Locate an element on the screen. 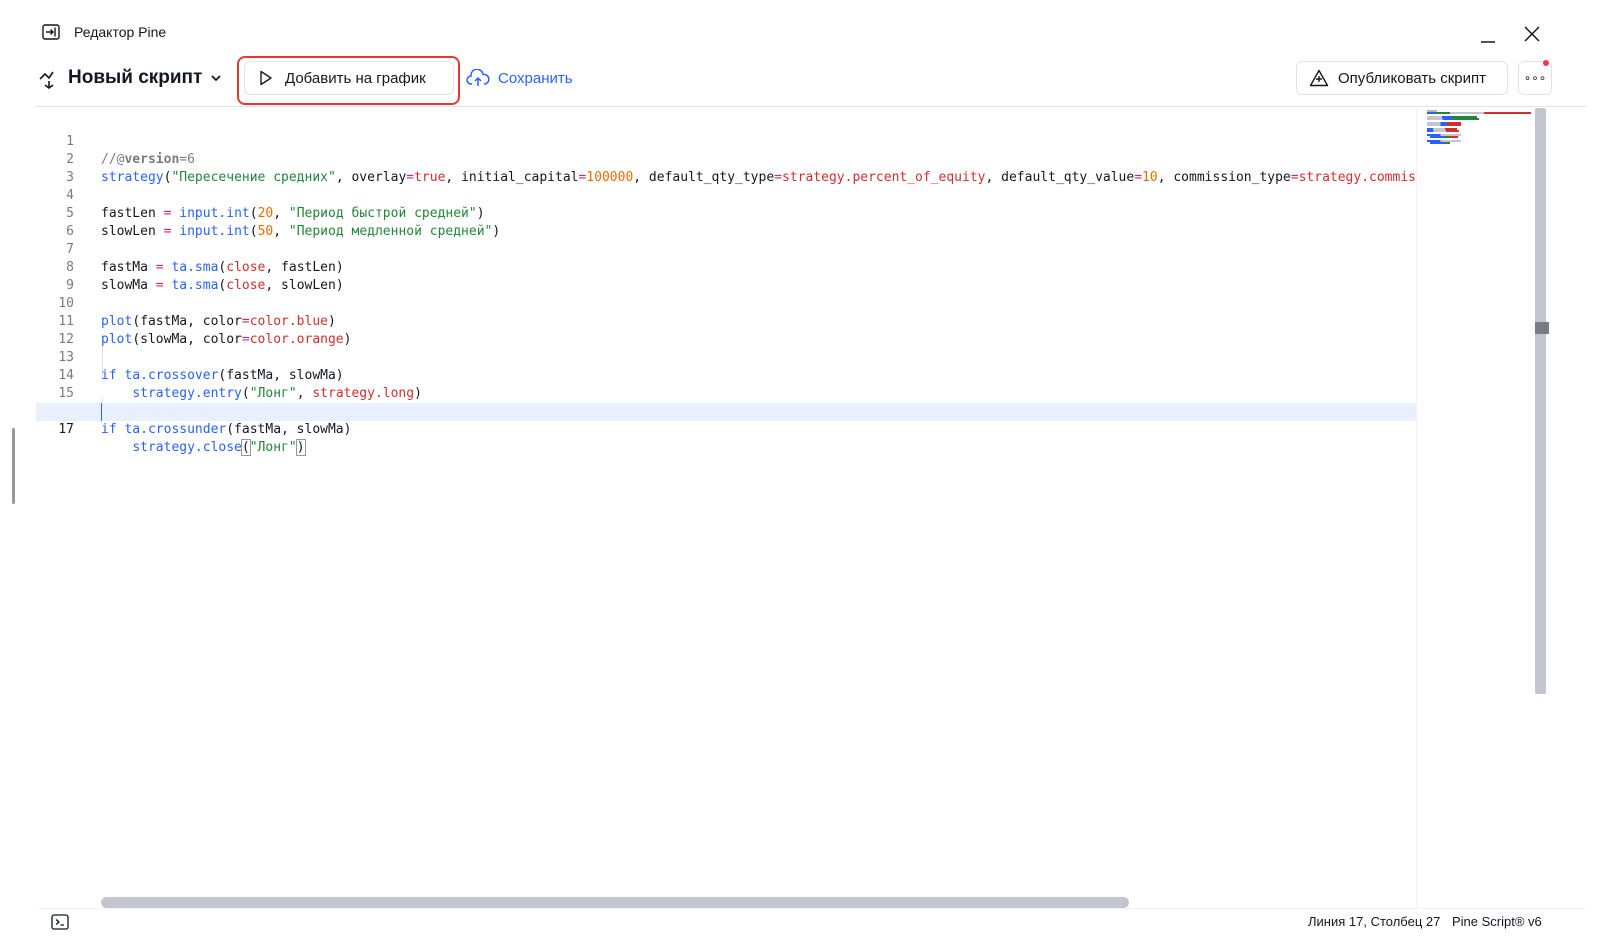 The width and height of the screenshot is (1600, 950). dock-window-icon is located at coordinates (51, 32).